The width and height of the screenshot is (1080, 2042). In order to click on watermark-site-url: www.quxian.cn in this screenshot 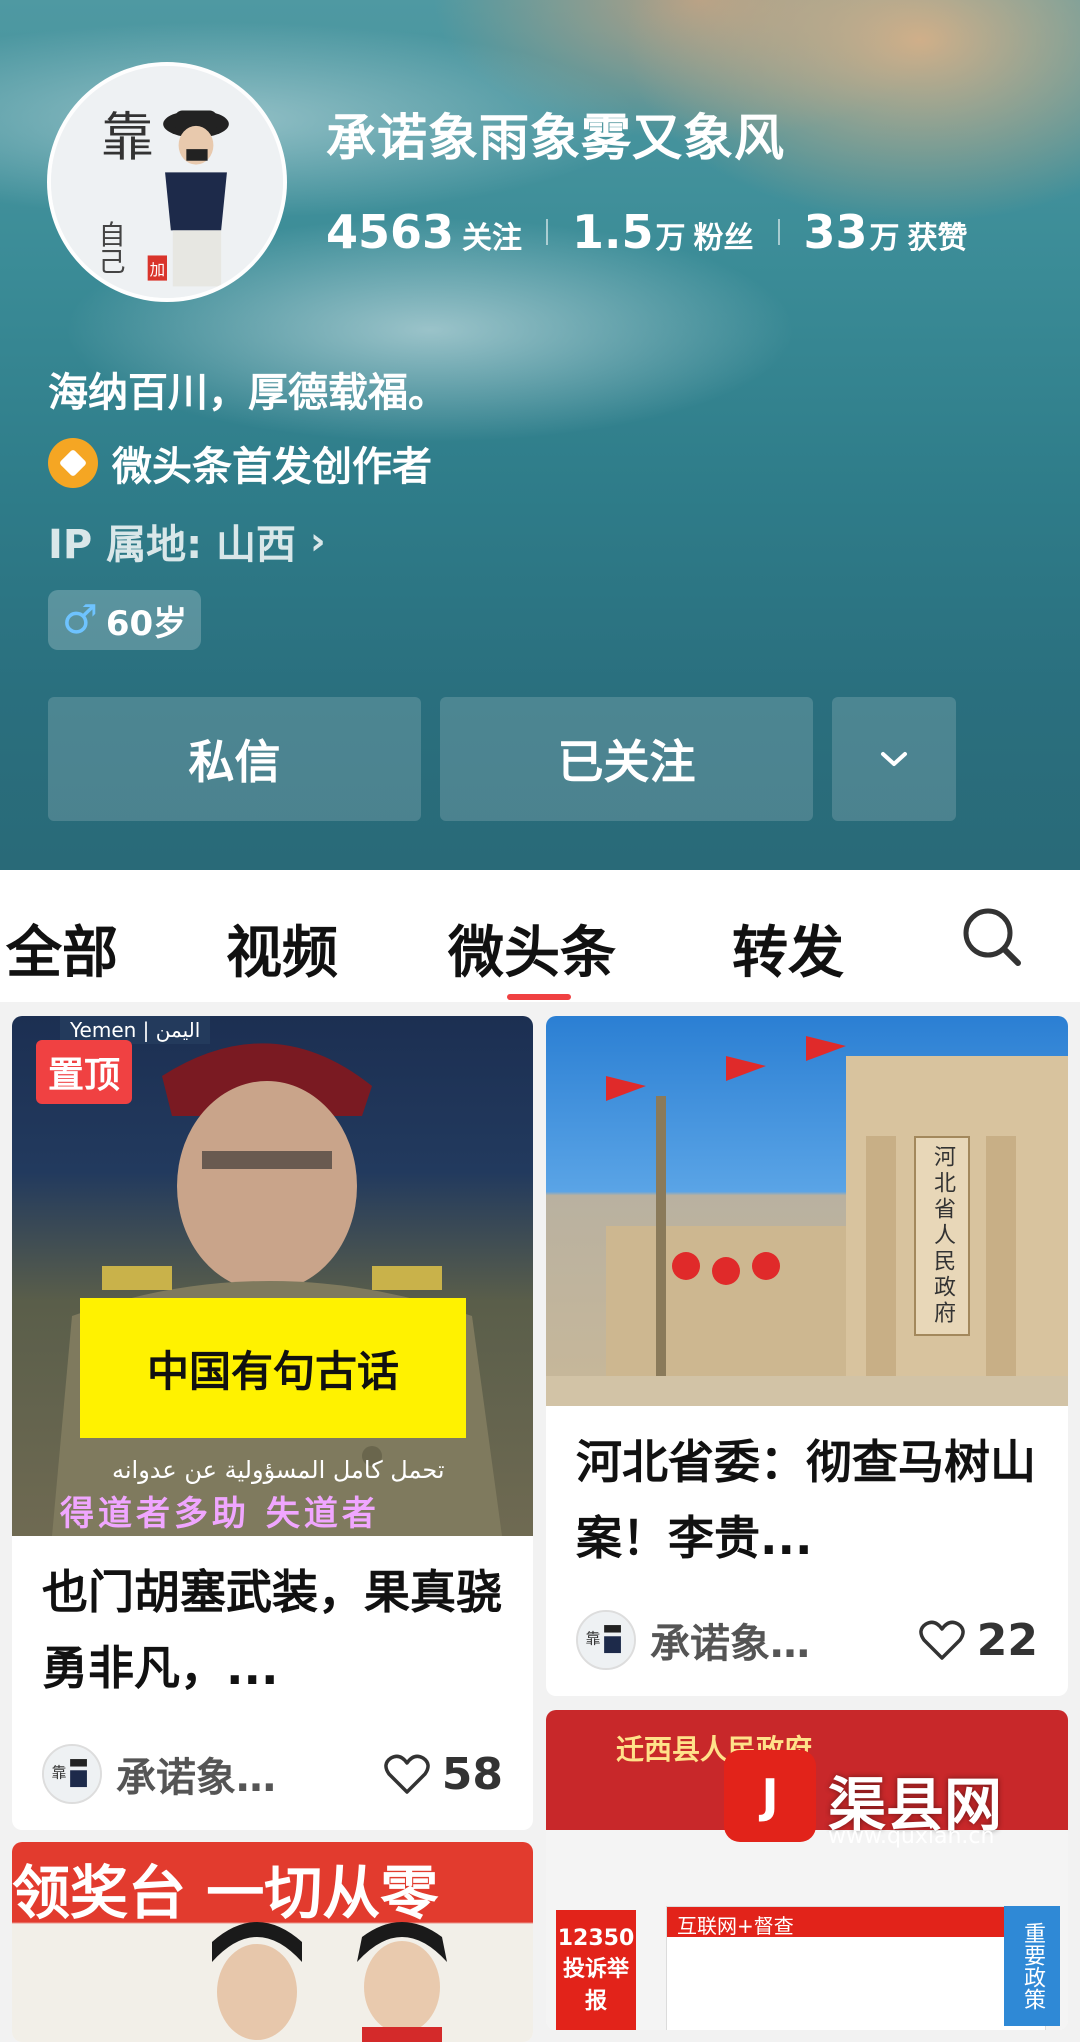, I will do `click(911, 1836)`.